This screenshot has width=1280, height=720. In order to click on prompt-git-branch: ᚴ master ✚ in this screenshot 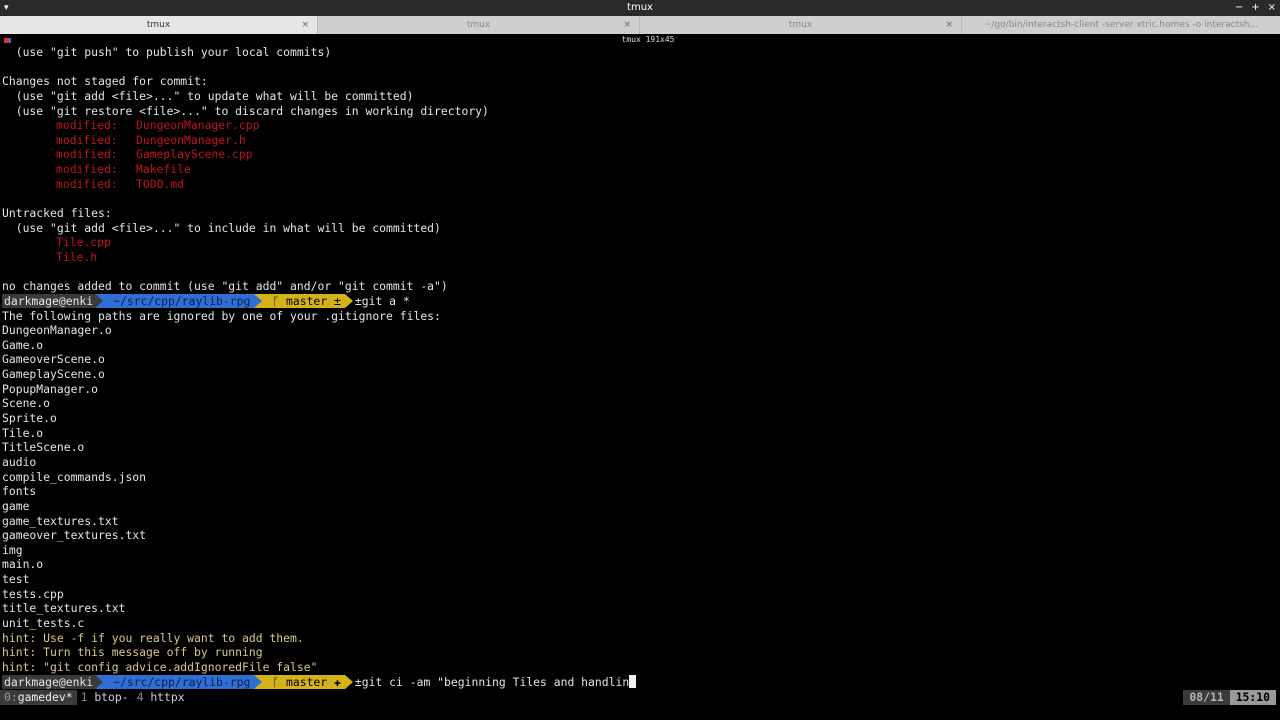, I will do `click(303, 681)`.